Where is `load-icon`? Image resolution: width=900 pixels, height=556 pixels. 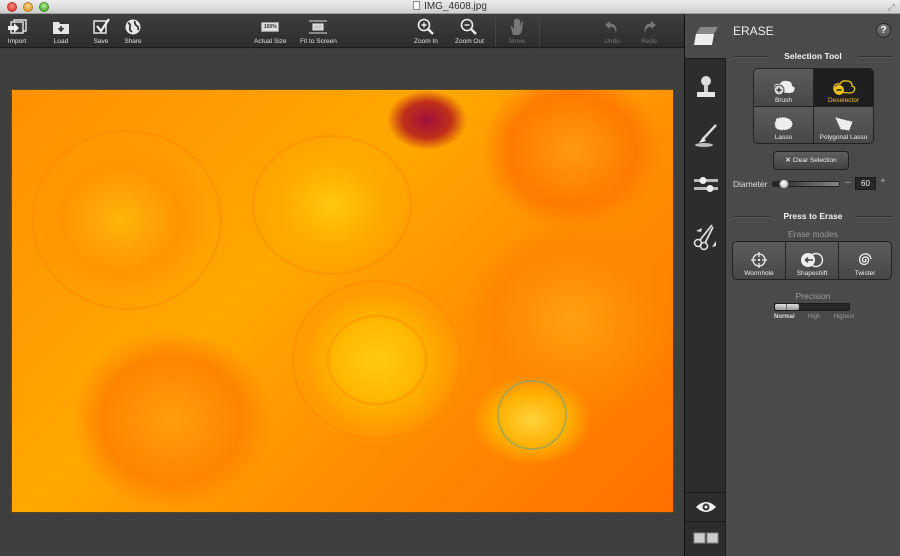
load-icon is located at coordinates (61, 27).